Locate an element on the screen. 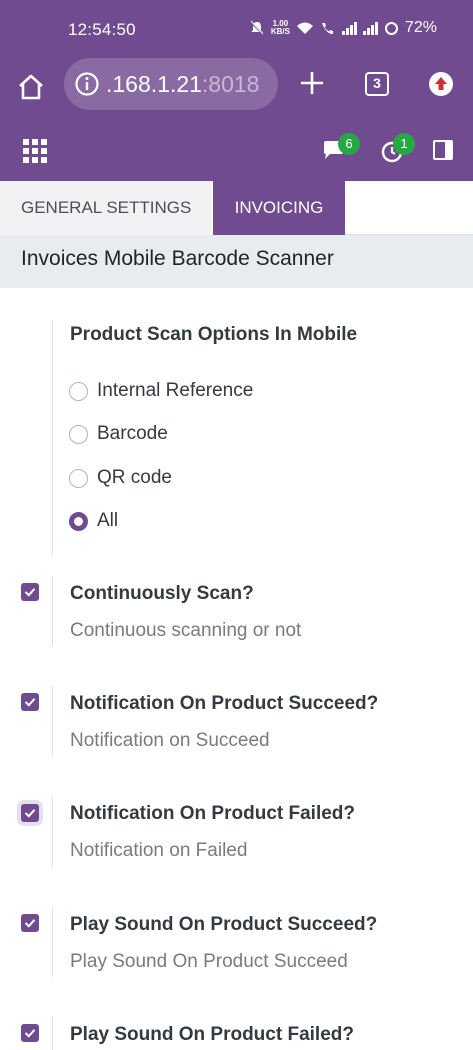  sound-succeed-title: Play Sound On Product Succeed? is located at coordinates (224, 924).